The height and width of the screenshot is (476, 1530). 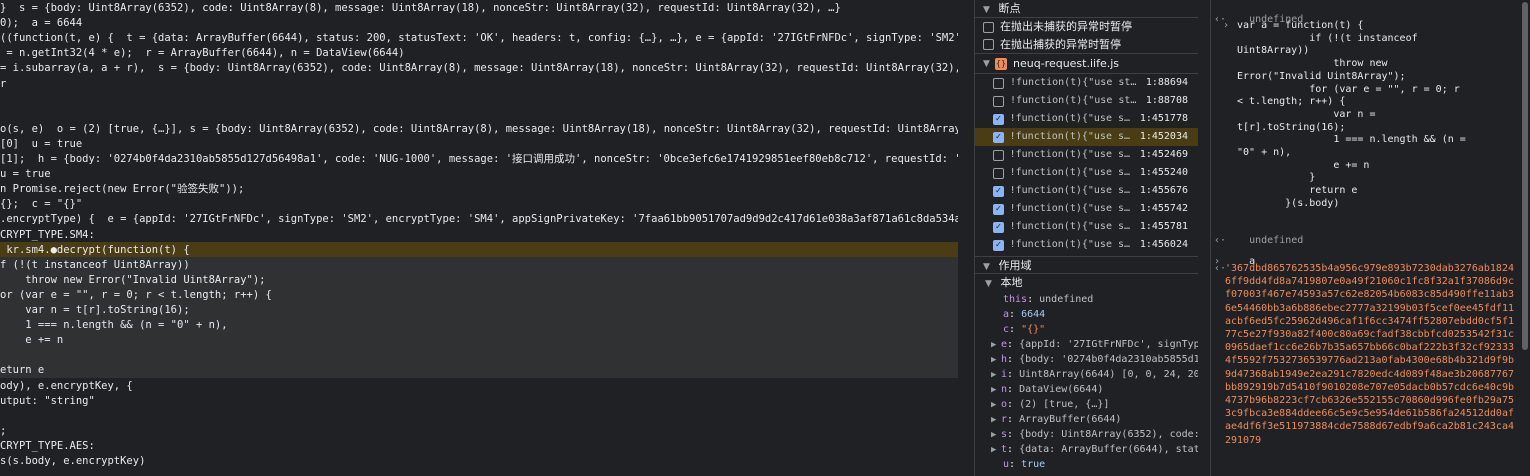 I want to click on breakpoint-item: ✓ !function(t){"use s… 1:456024, so click(x=1086, y=245).